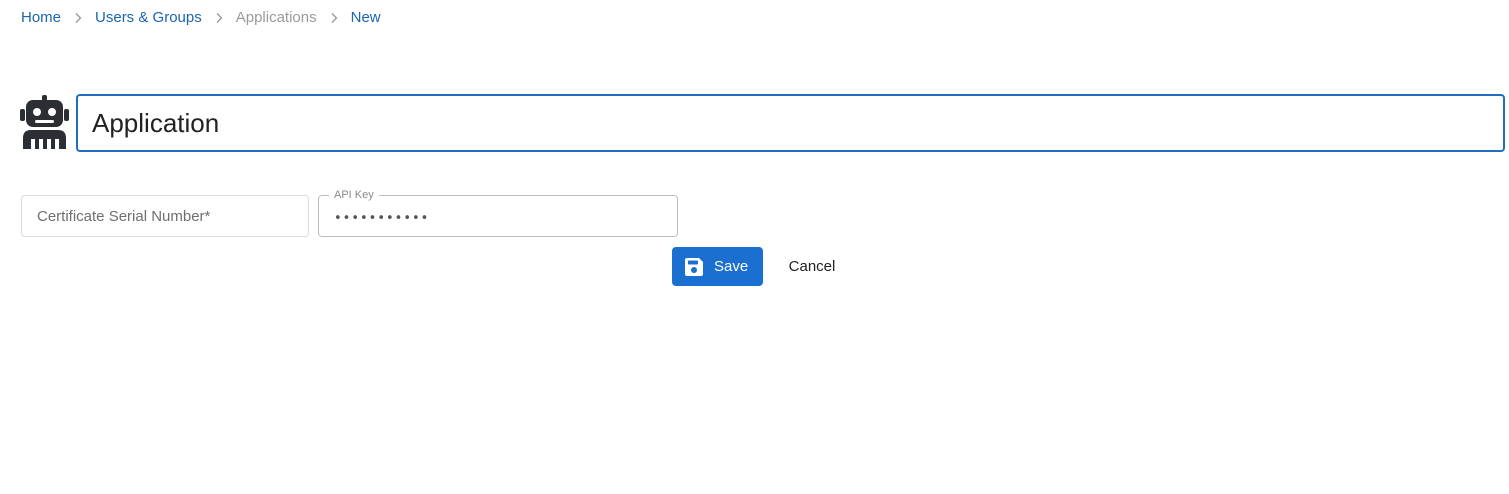 This screenshot has width=1509, height=494. Describe the element at coordinates (498, 216) in the screenshot. I see `api-key-field` at that location.